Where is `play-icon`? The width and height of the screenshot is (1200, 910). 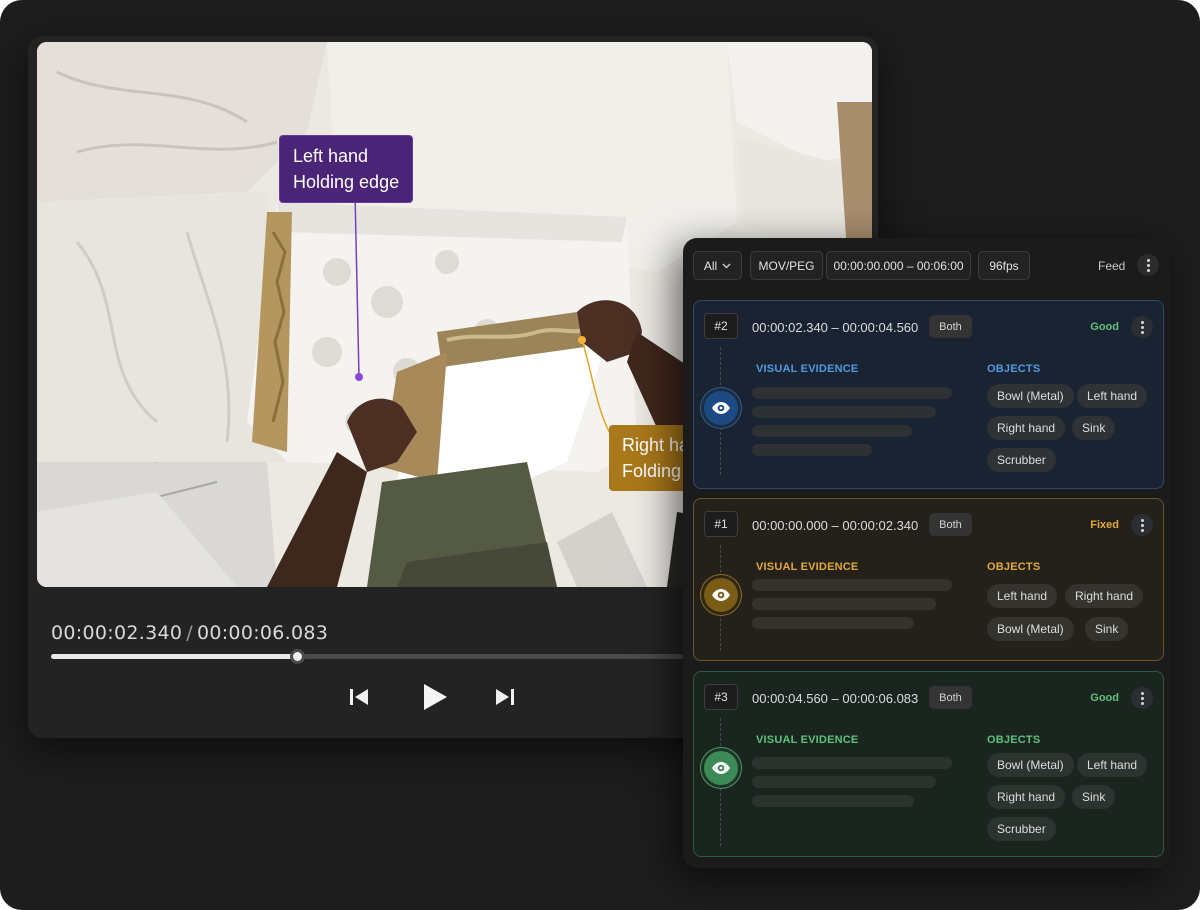
play-icon is located at coordinates (435, 697).